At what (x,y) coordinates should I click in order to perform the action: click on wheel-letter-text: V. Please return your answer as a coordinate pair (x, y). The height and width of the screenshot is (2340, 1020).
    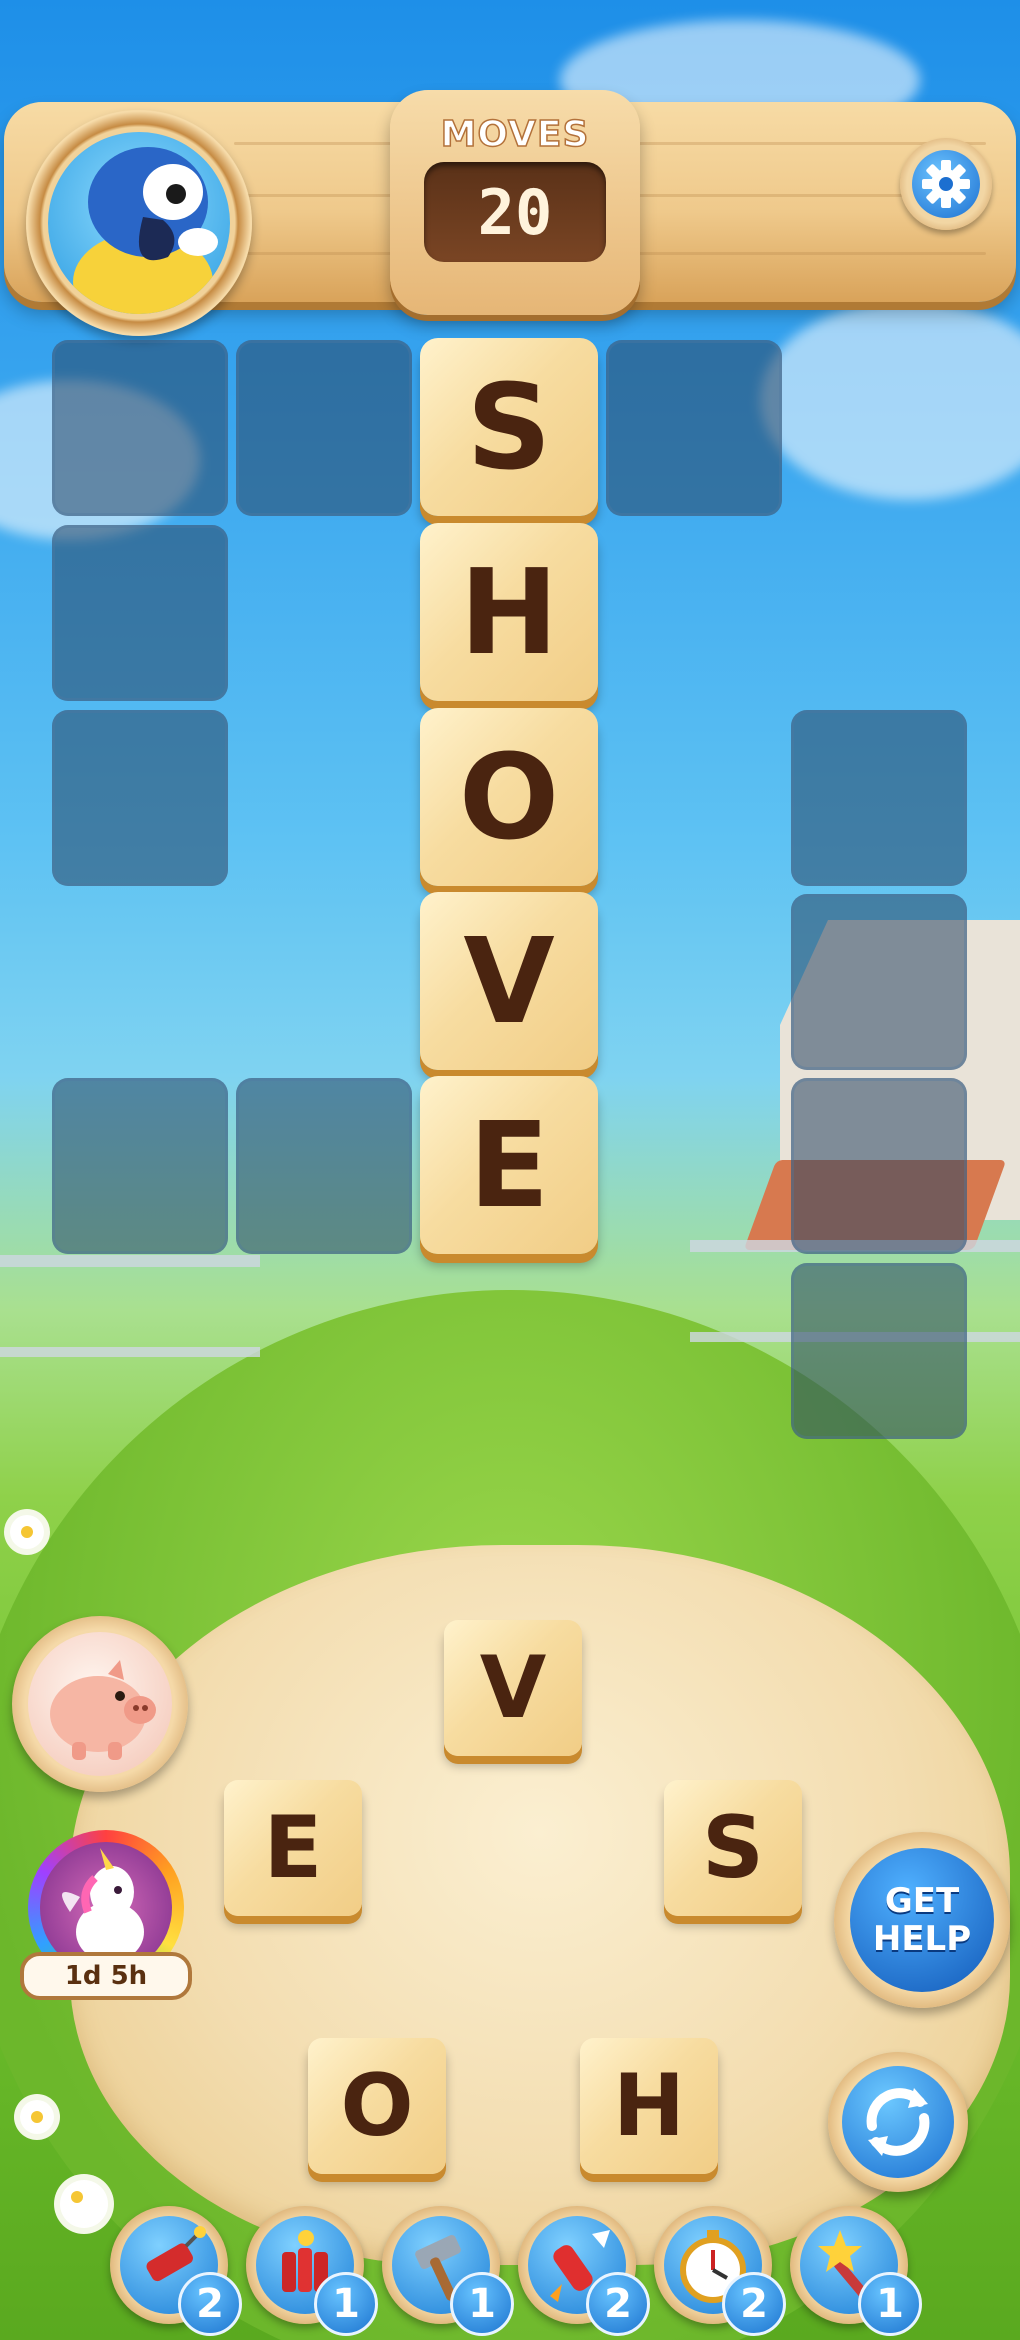
    Looking at the image, I should click on (513, 1688).